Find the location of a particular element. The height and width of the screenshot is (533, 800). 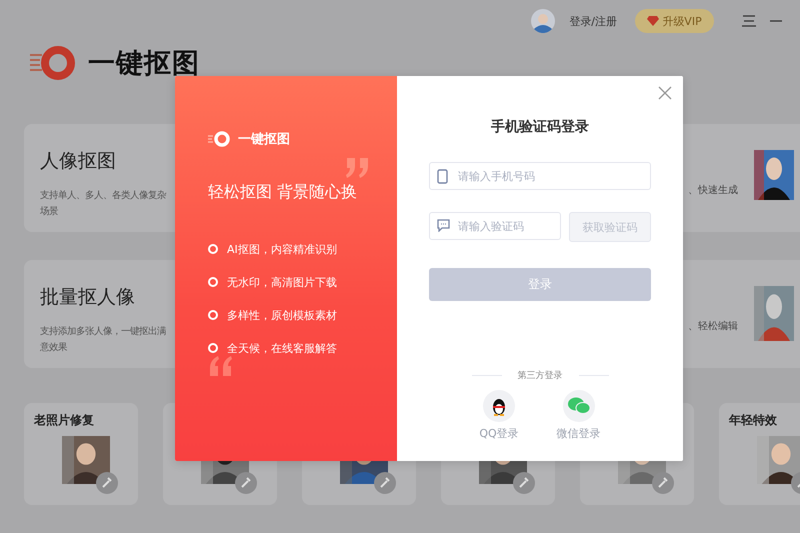

feature-point: 全天候，在线客服解答 is located at coordinates (282, 348).